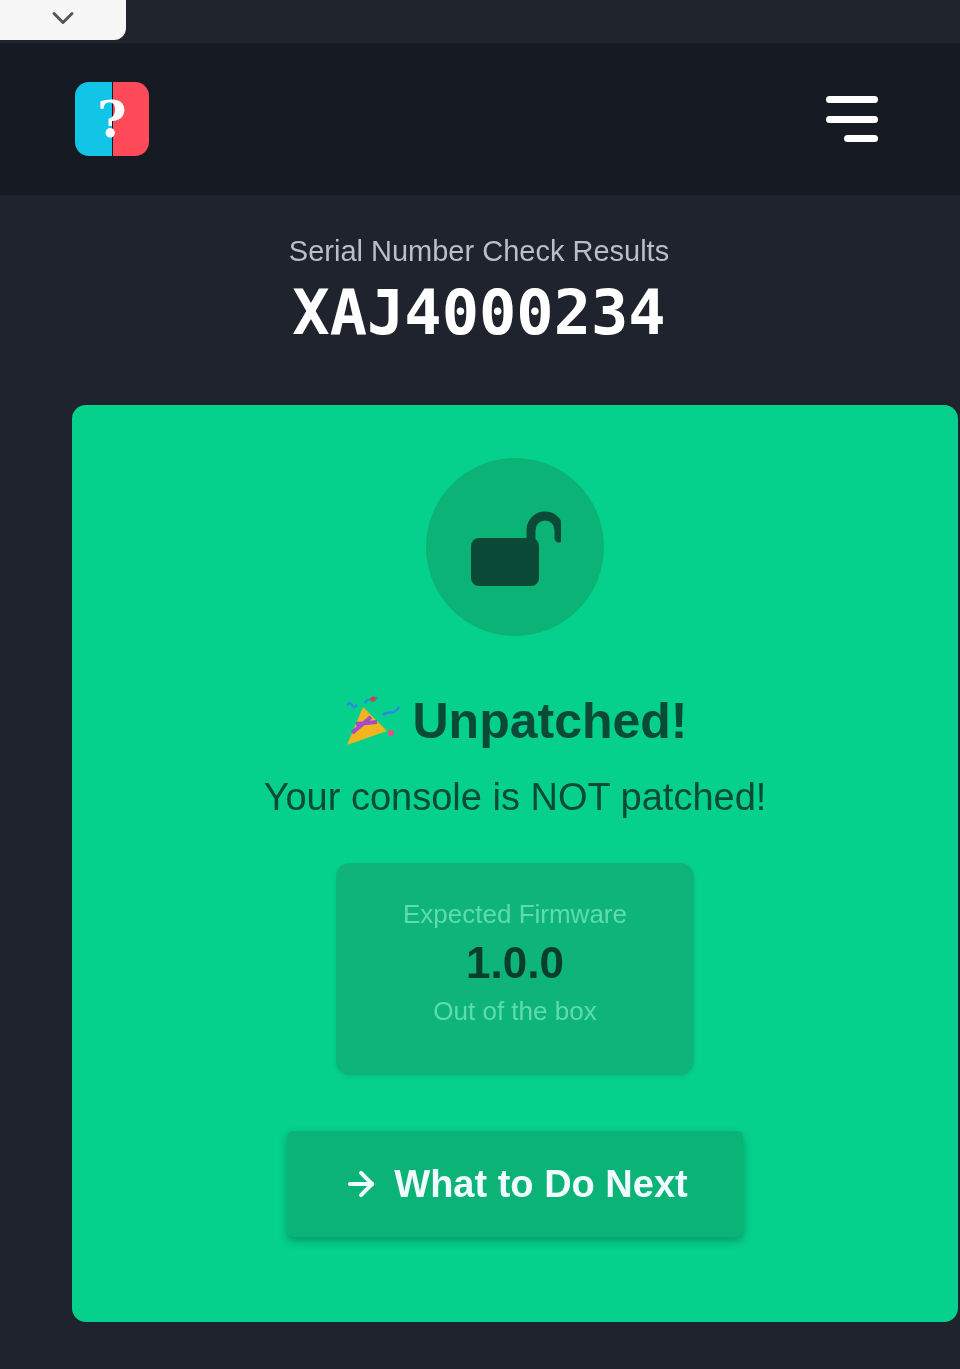 This screenshot has width=960, height=1369. I want to click on firmware-note: Out of the box, so click(515, 1011).